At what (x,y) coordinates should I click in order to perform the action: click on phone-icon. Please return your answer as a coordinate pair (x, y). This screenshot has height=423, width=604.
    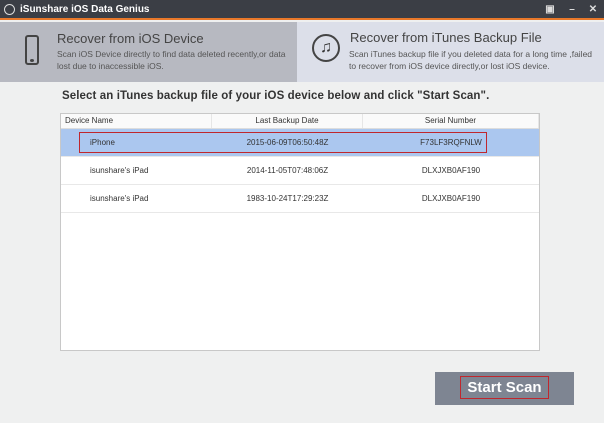
    Looking at the image, I should click on (32, 50).